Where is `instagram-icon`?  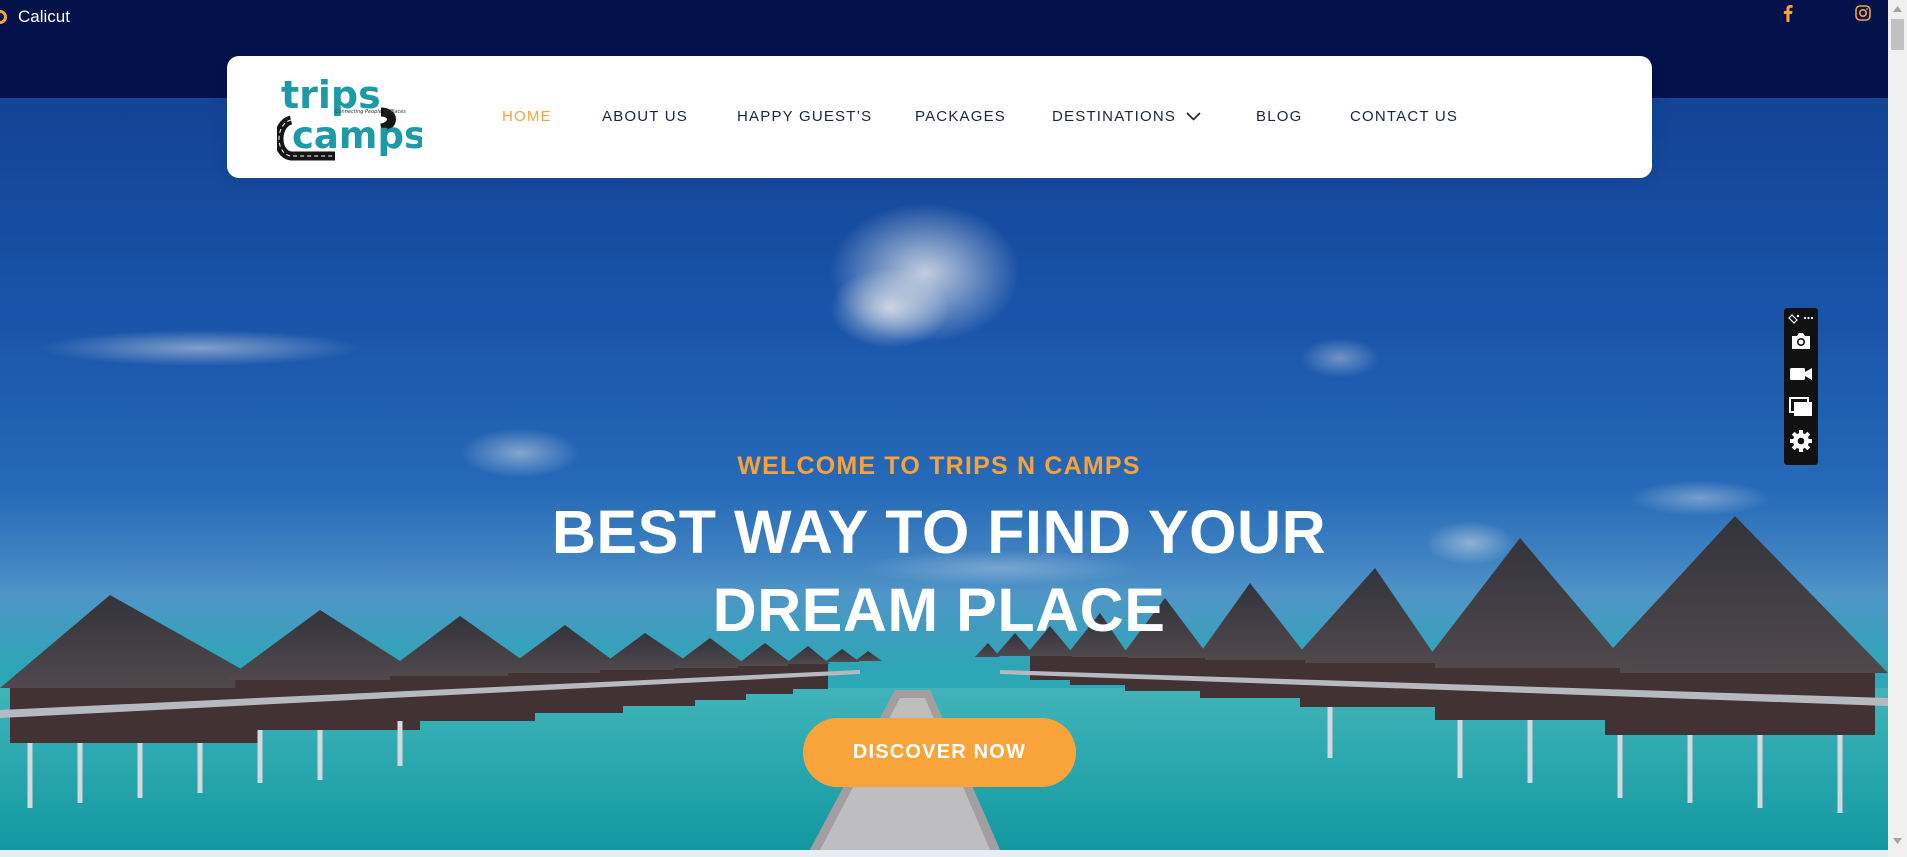 instagram-icon is located at coordinates (1863, 13).